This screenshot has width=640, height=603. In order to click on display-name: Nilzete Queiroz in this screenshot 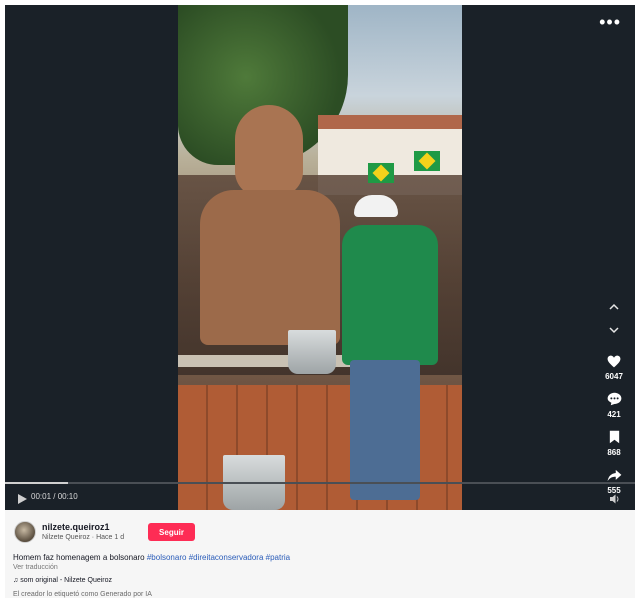, I will do `click(66, 537)`.